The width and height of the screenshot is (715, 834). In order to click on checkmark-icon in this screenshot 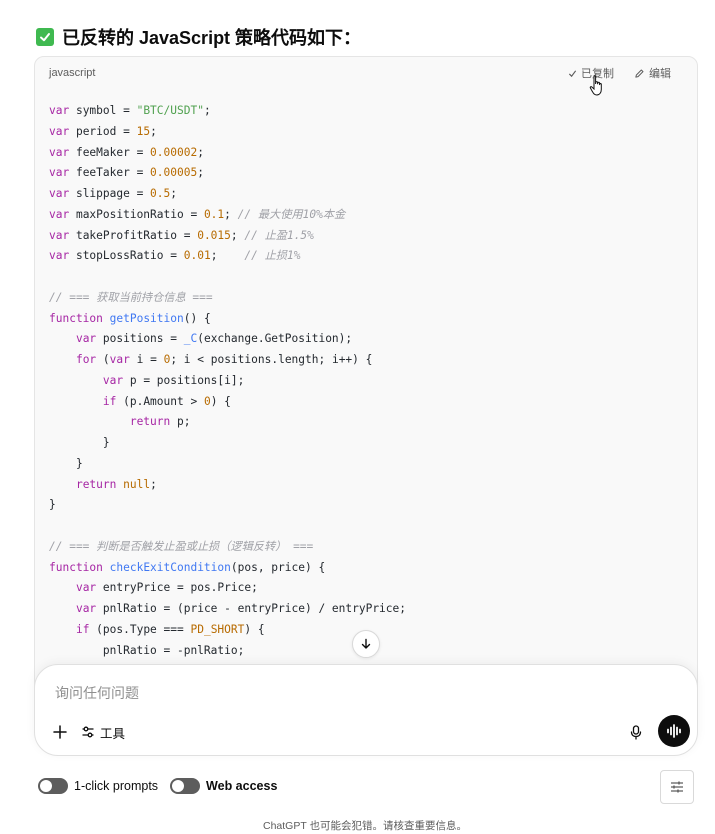, I will do `click(572, 73)`.